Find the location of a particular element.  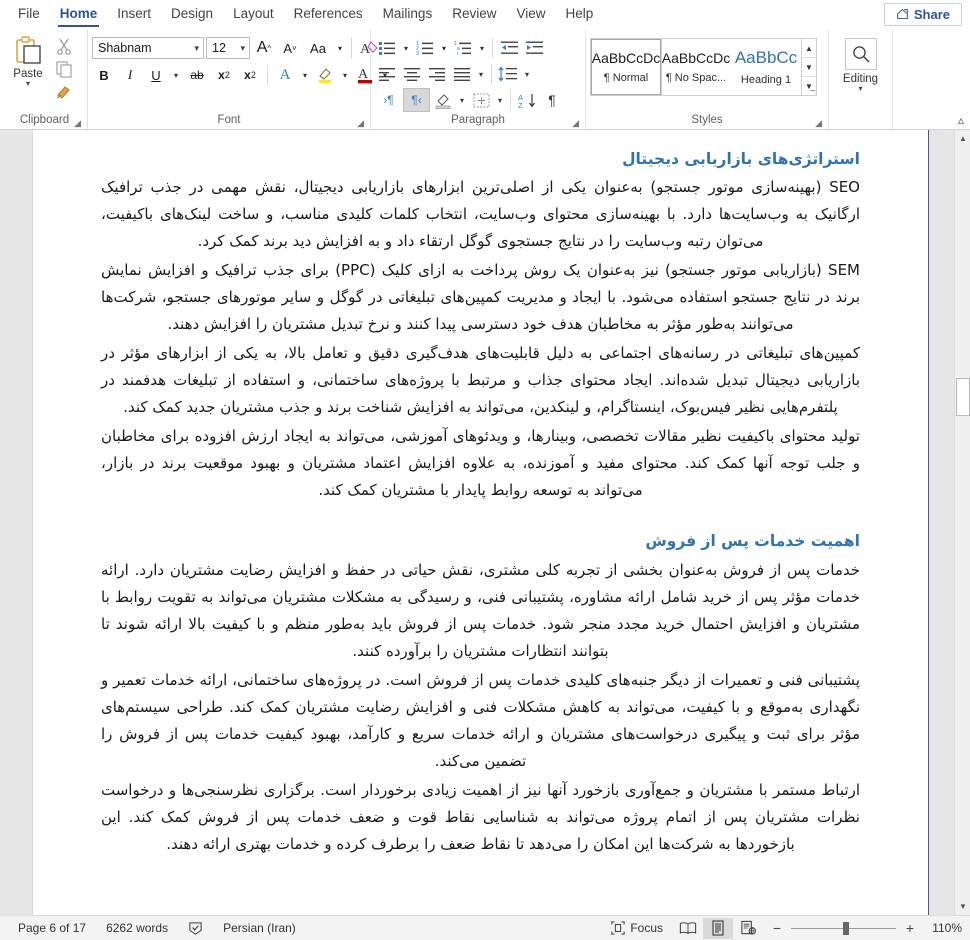

multilevel-list-icon: 1 a i is located at coordinates (463, 48).